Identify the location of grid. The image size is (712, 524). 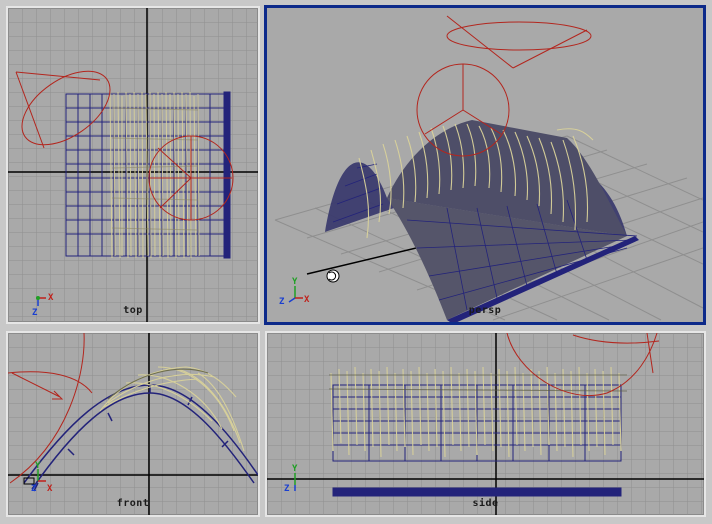
(133, 424).